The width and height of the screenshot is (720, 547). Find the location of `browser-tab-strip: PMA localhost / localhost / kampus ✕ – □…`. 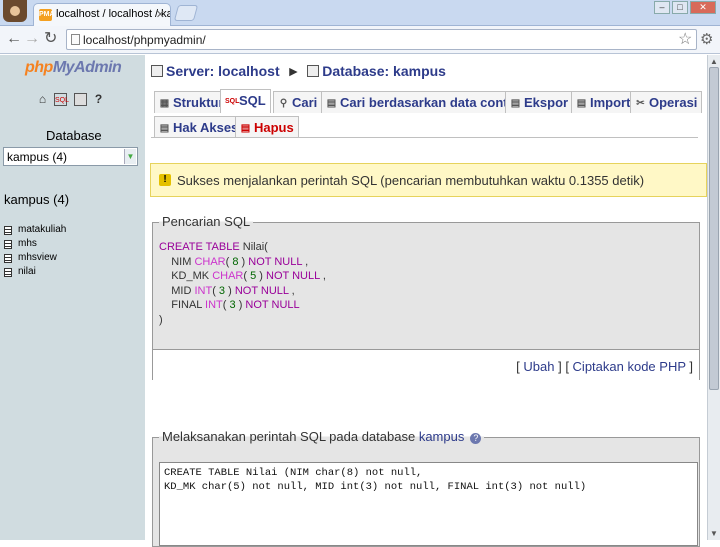

browser-tab-strip: PMA localhost / localhost / kampus ✕ – □… is located at coordinates (360, 13).